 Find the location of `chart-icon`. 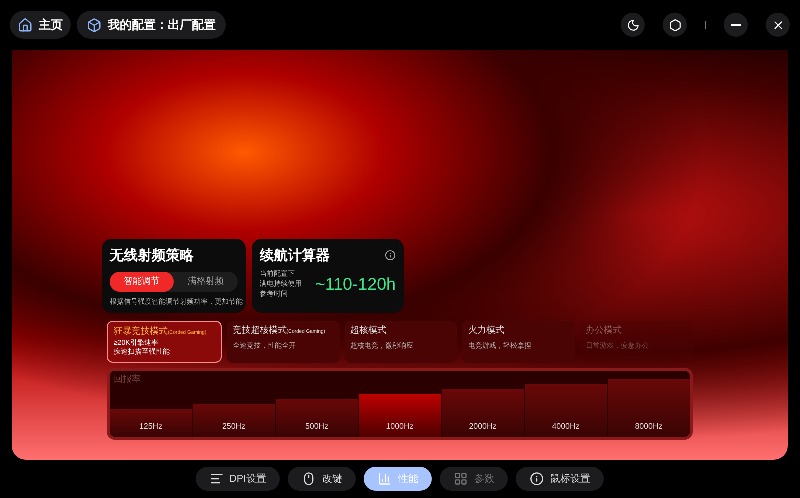

chart-icon is located at coordinates (385, 479).